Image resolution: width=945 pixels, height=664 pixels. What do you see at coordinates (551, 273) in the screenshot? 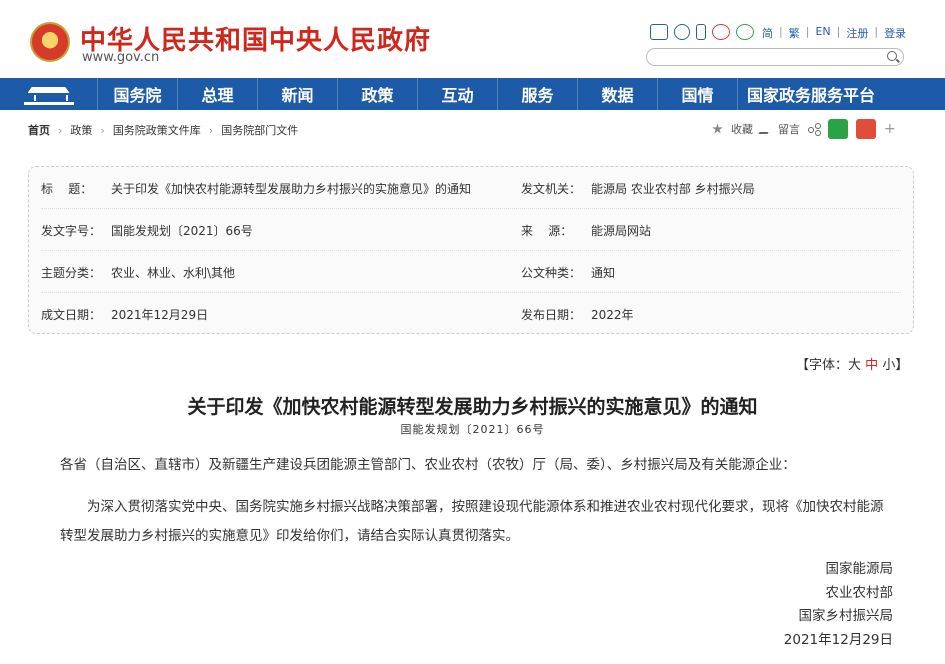
I see `type-label: 公文种类：` at bounding box center [551, 273].